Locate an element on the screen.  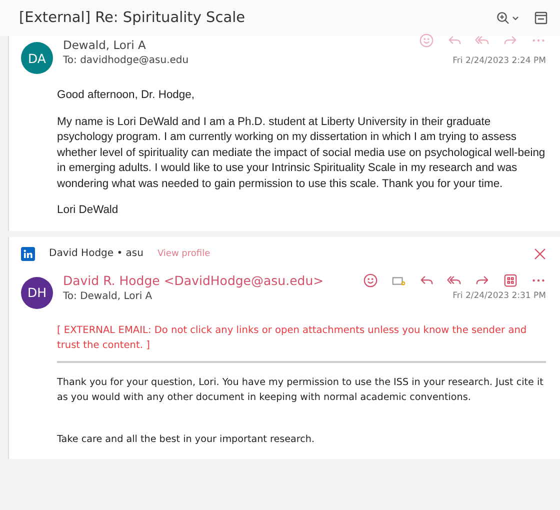
apps-icon is located at coordinates (510, 280).